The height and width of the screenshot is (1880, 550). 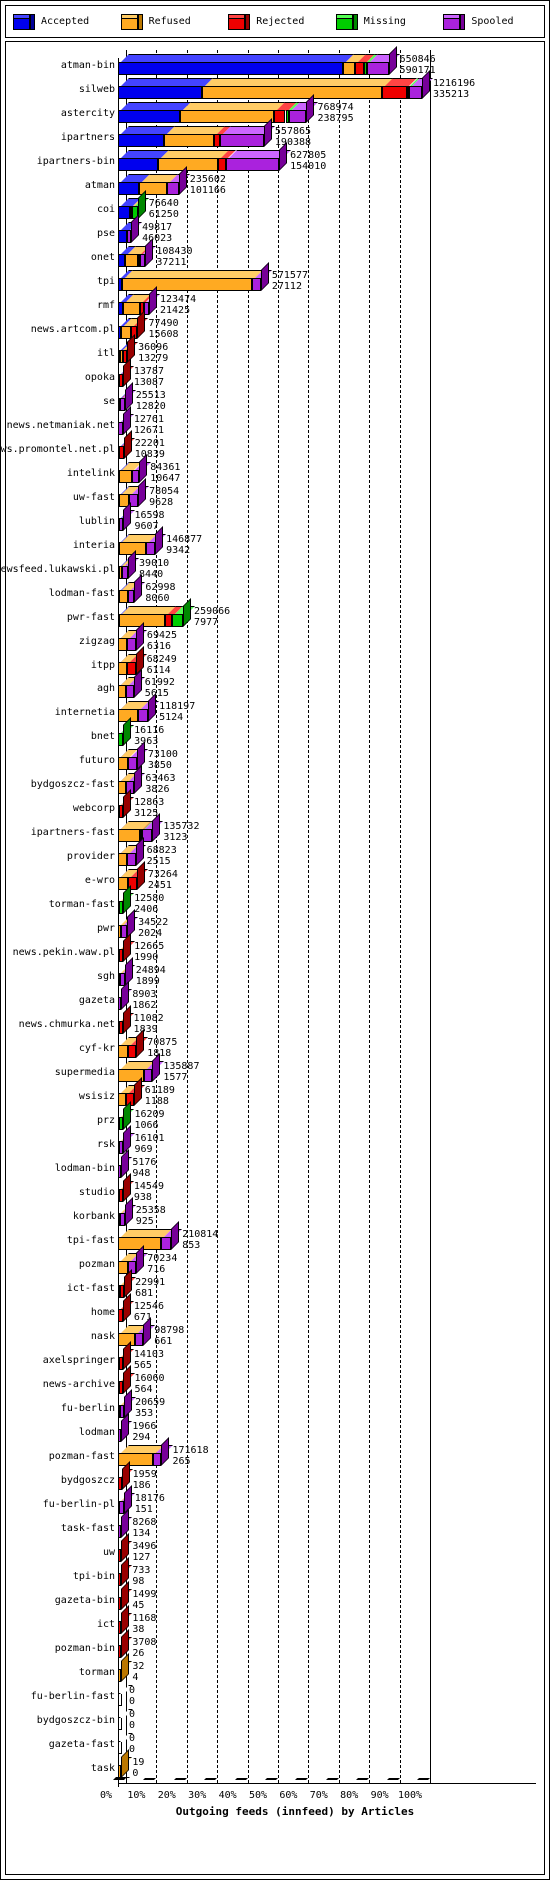 I want to click on value-accepted: 61250, so click(x=163, y=214).